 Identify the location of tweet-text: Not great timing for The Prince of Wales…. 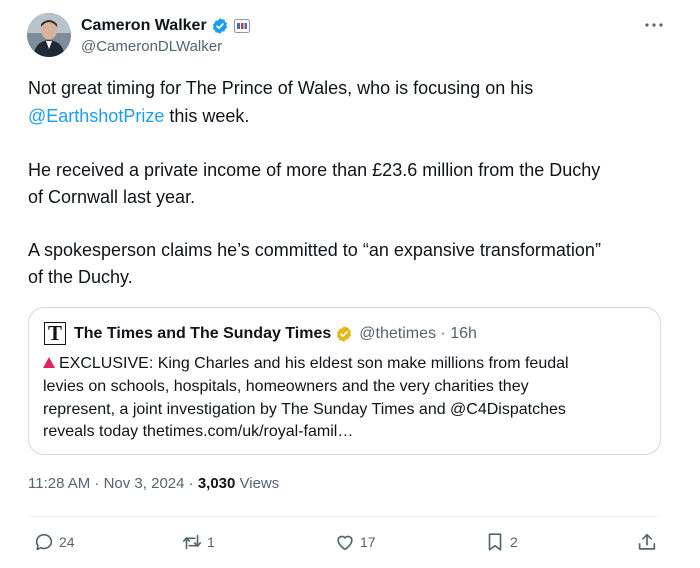
(281, 88).